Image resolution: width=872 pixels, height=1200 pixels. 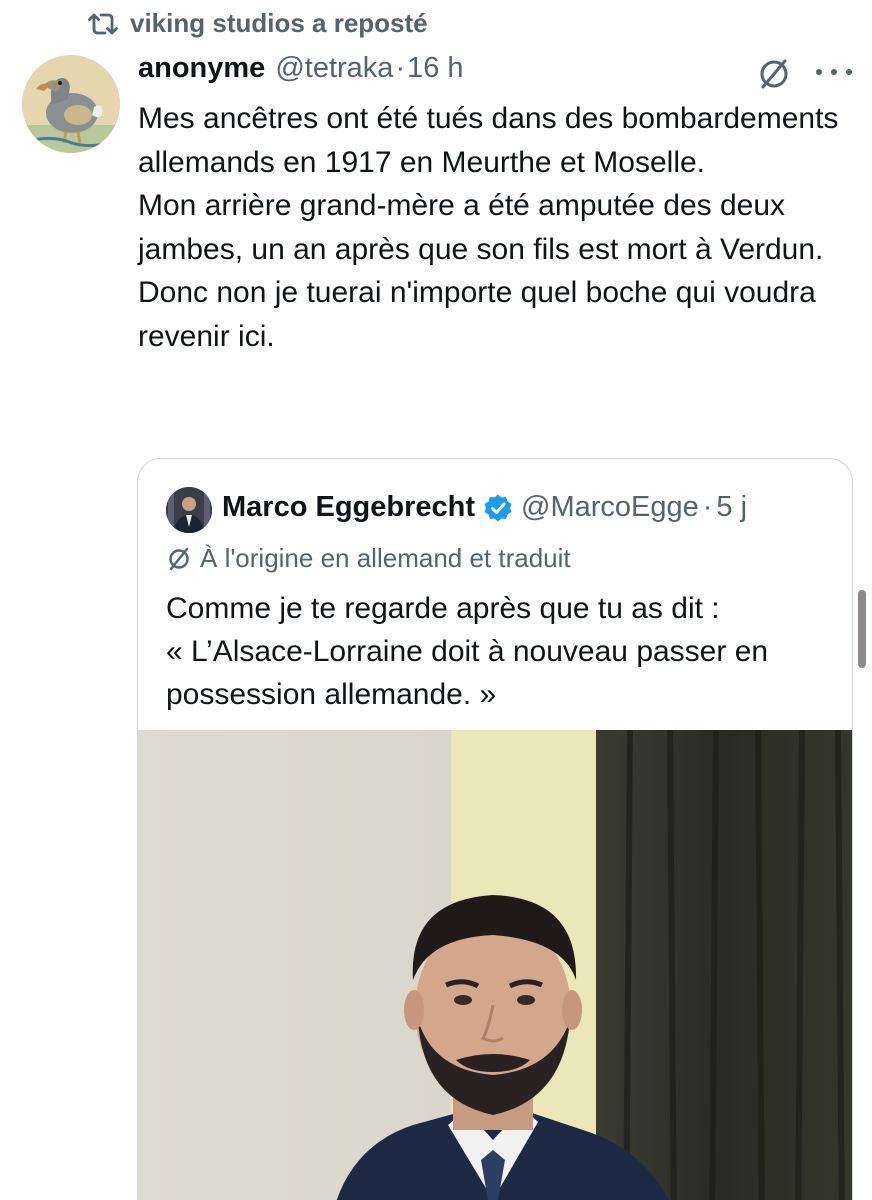 I want to click on translated-label-row: À l'origine en allemand et traduit, so click(x=368, y=558).